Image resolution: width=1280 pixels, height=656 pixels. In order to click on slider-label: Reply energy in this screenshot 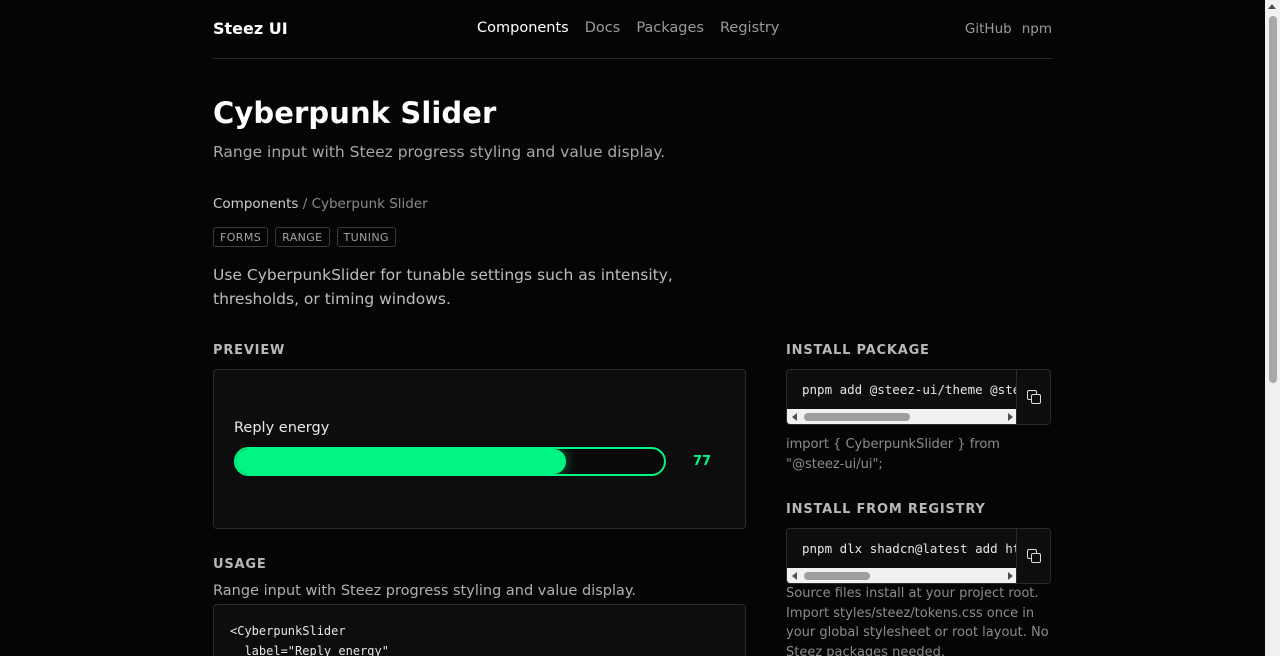, I will do `click(282, 428)`.